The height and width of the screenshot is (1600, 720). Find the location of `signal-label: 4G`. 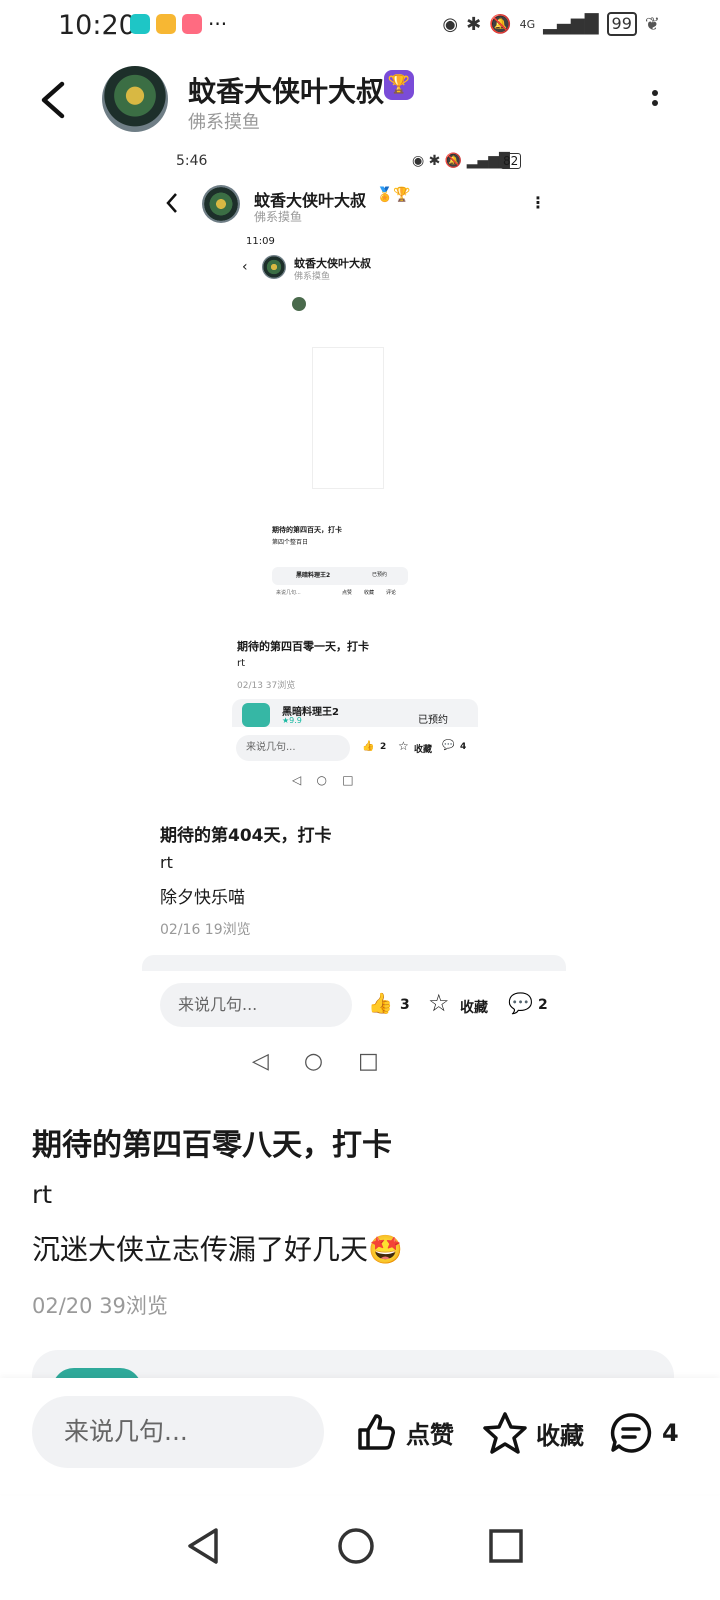

signal-label: 4G is located at coordinates (527, 24).